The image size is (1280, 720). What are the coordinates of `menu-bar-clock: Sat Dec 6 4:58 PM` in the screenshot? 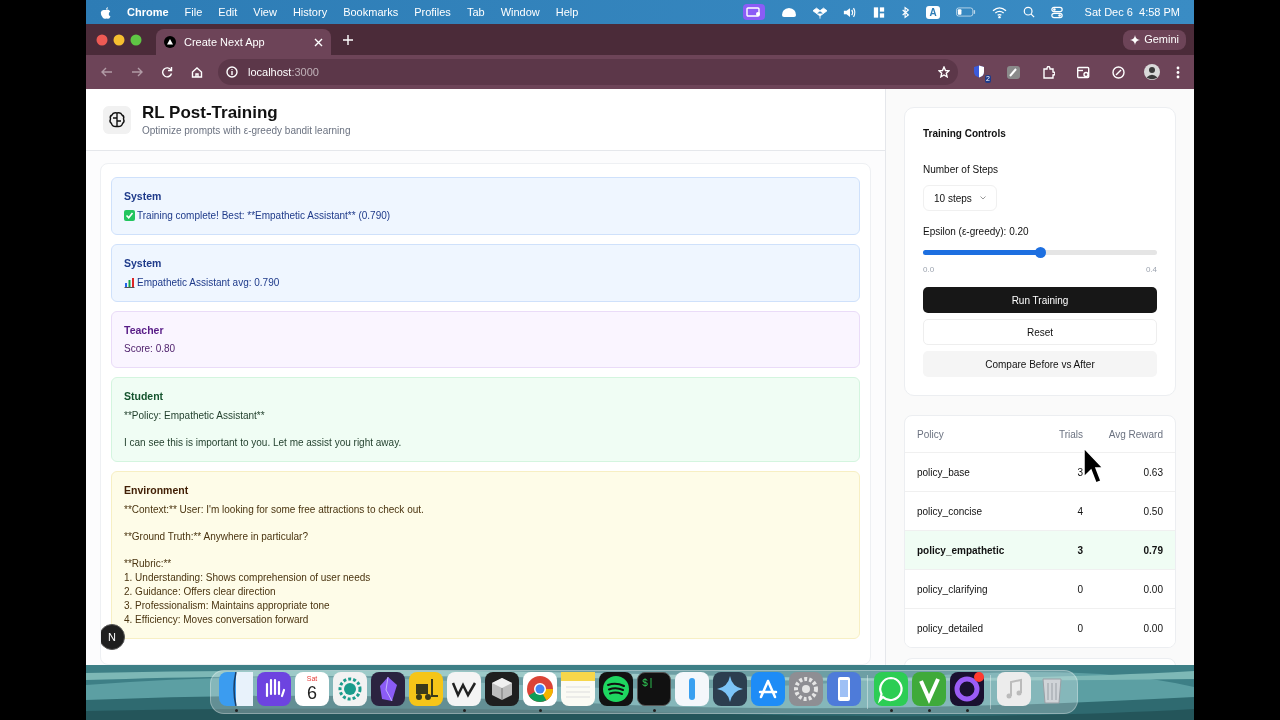 It's located at (1132, 12).